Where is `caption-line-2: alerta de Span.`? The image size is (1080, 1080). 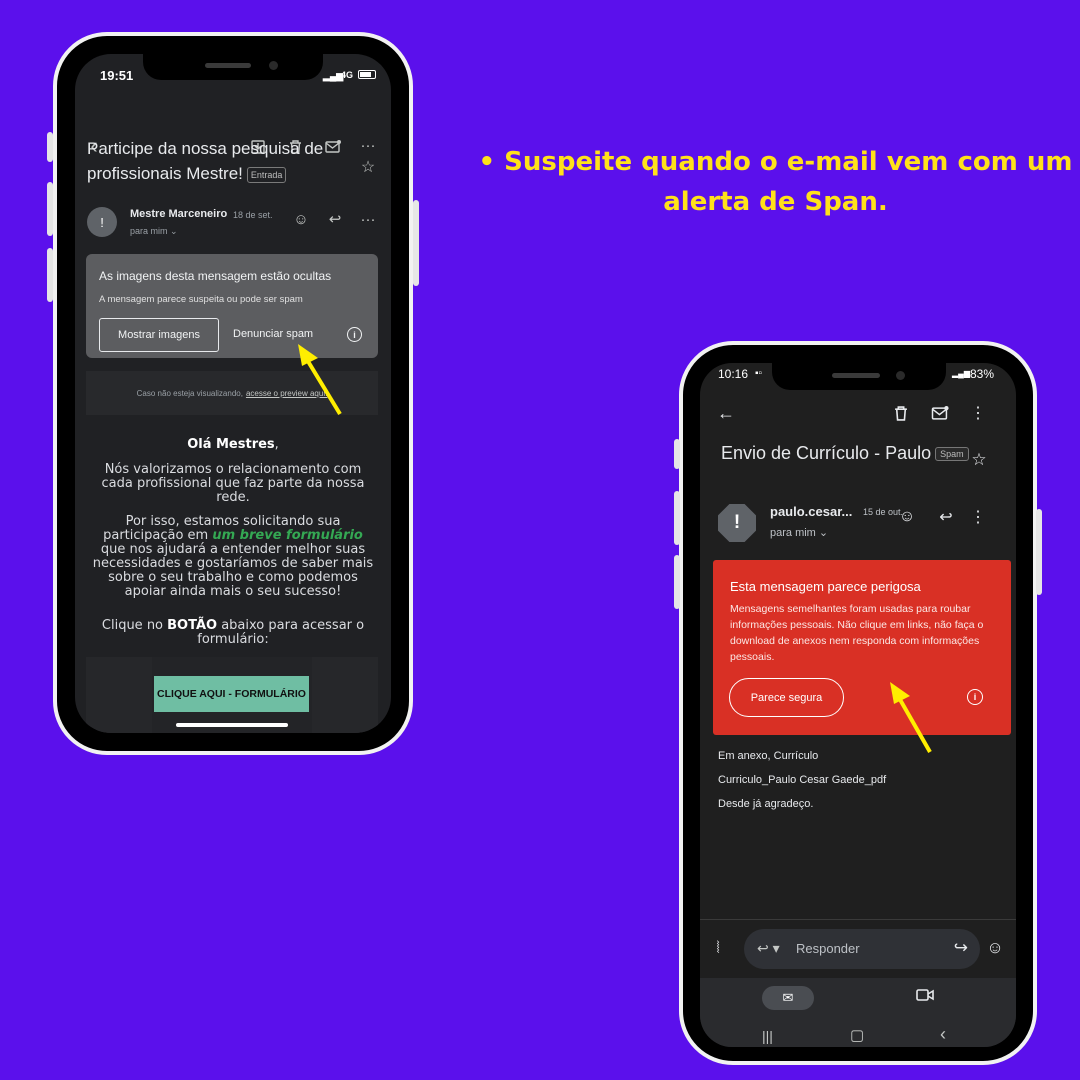 caption-line-2: alerta de Span. is located at coordinates (775, 202).